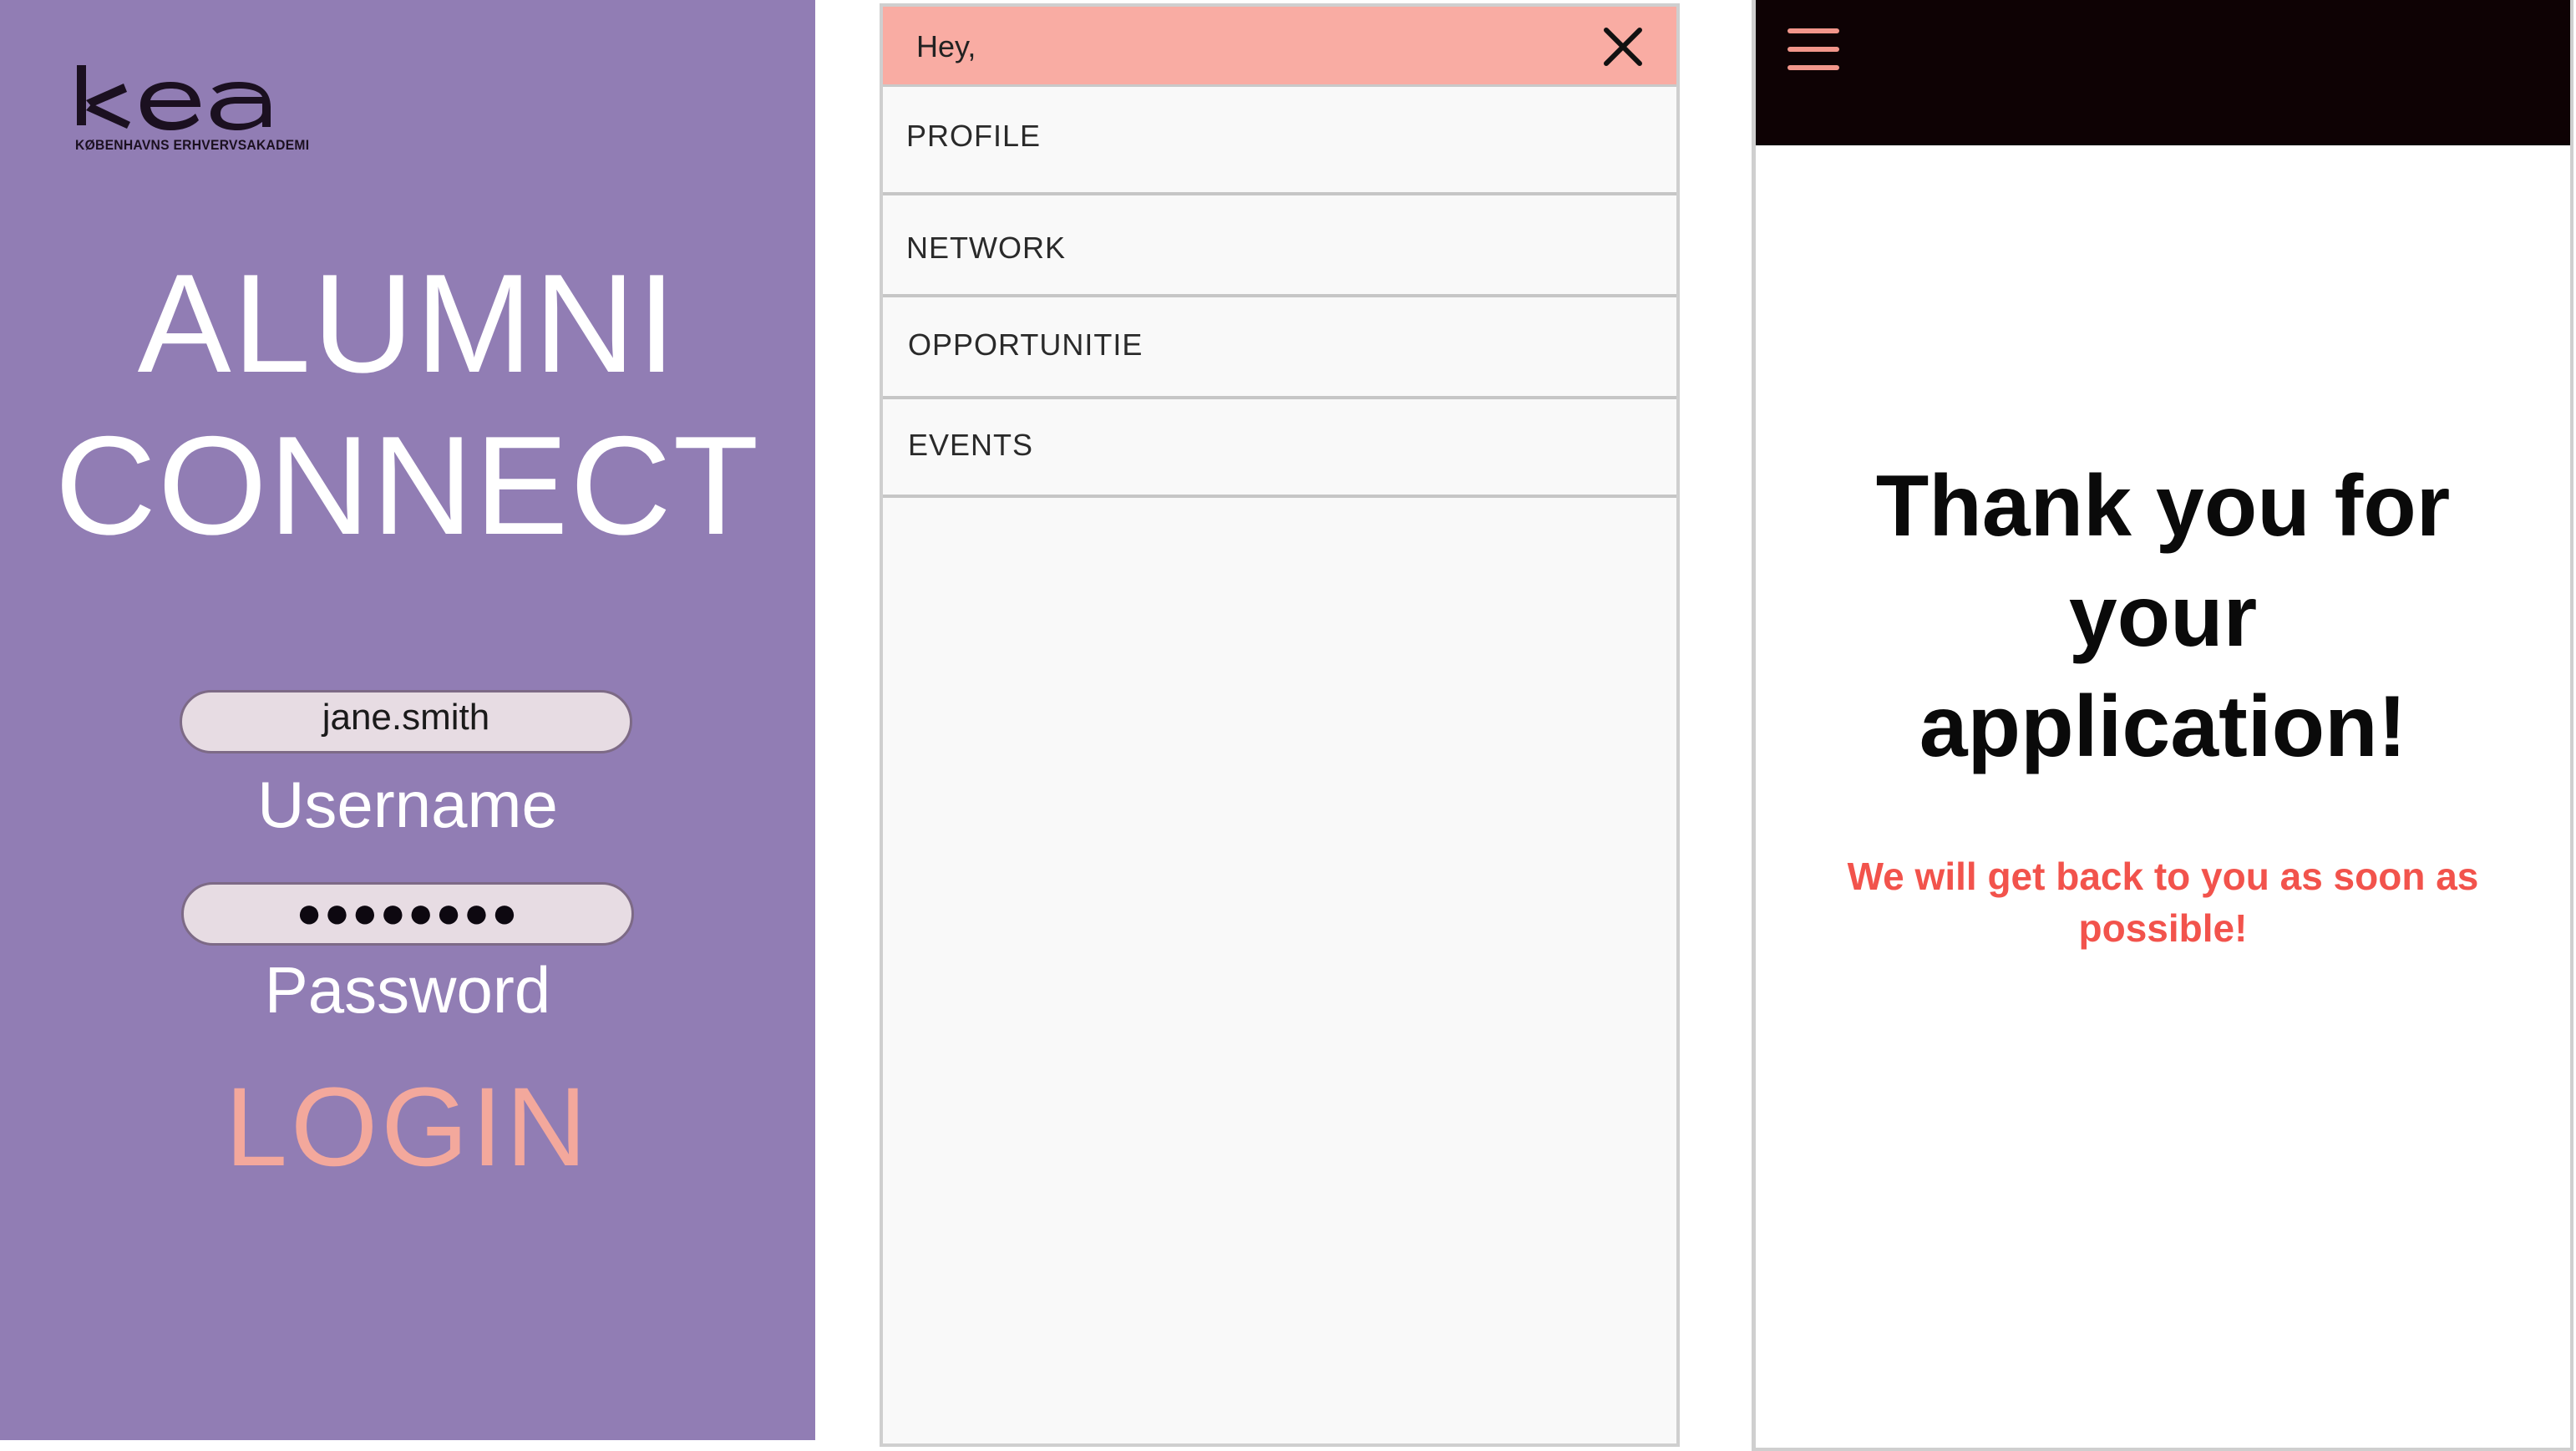 The height and width of the screenshot is (1451, 2576). What do you see at coordinates (1279, 348) in the screenshot?
I see `menu-item-opportunities: OPPORTUNITIE` at bounding box center [1279, 348].